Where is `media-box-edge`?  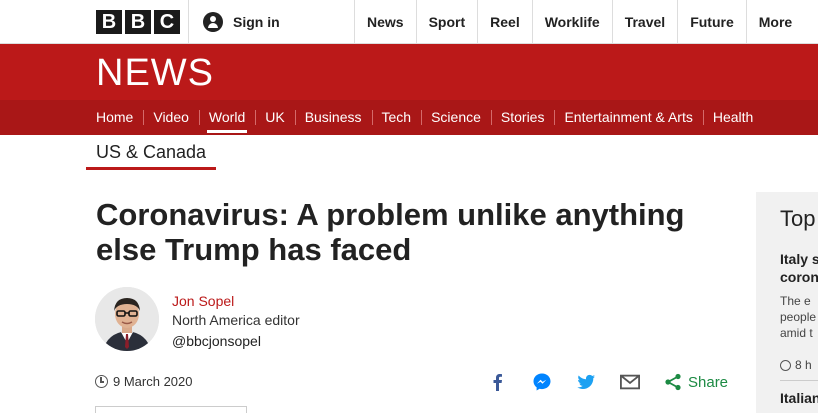
media-box-edge is located at coordinates (171, 409).